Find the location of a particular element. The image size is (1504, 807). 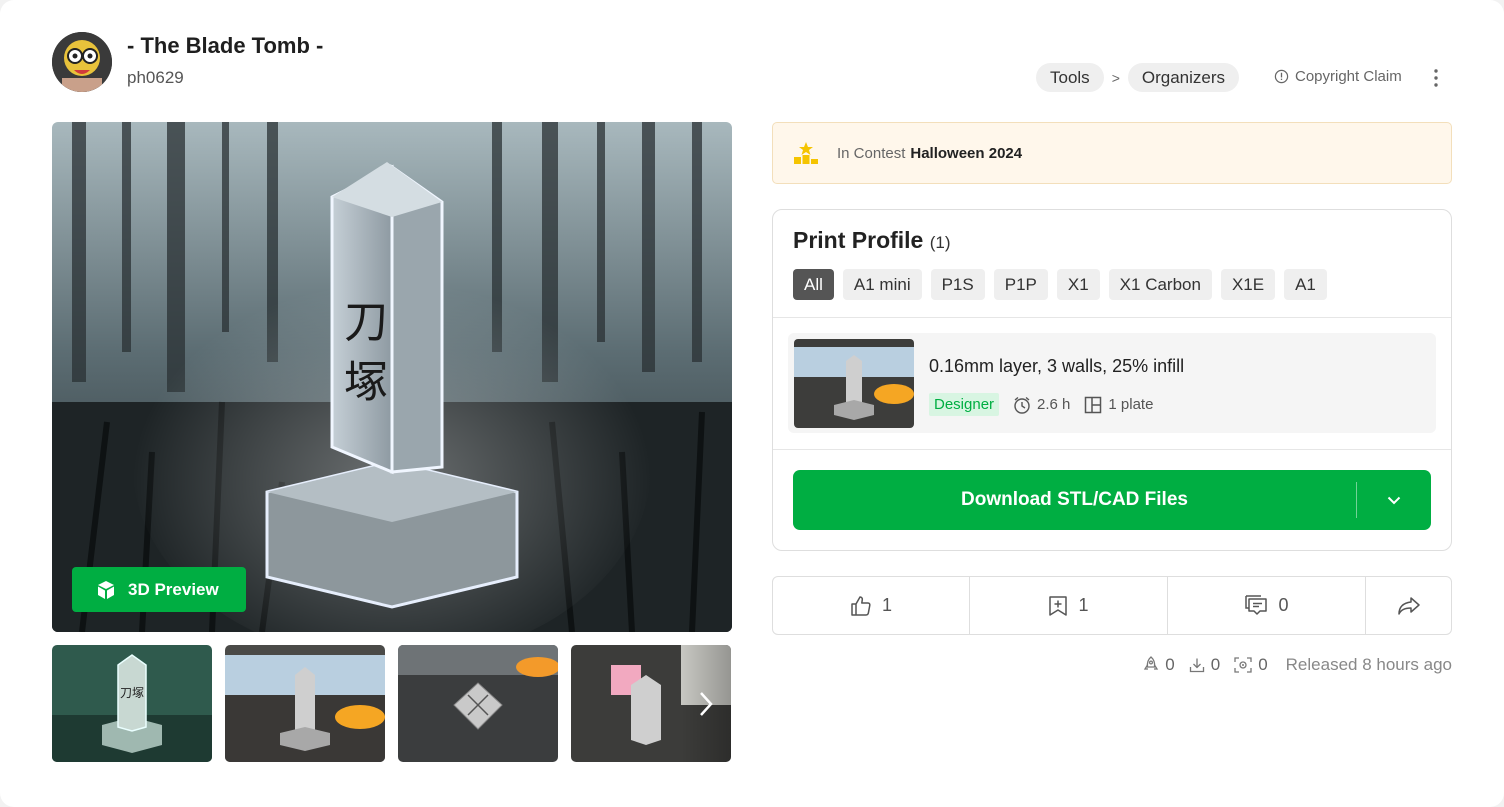

contest-name: Halloween 2024 is located at coordinates (966, 153).